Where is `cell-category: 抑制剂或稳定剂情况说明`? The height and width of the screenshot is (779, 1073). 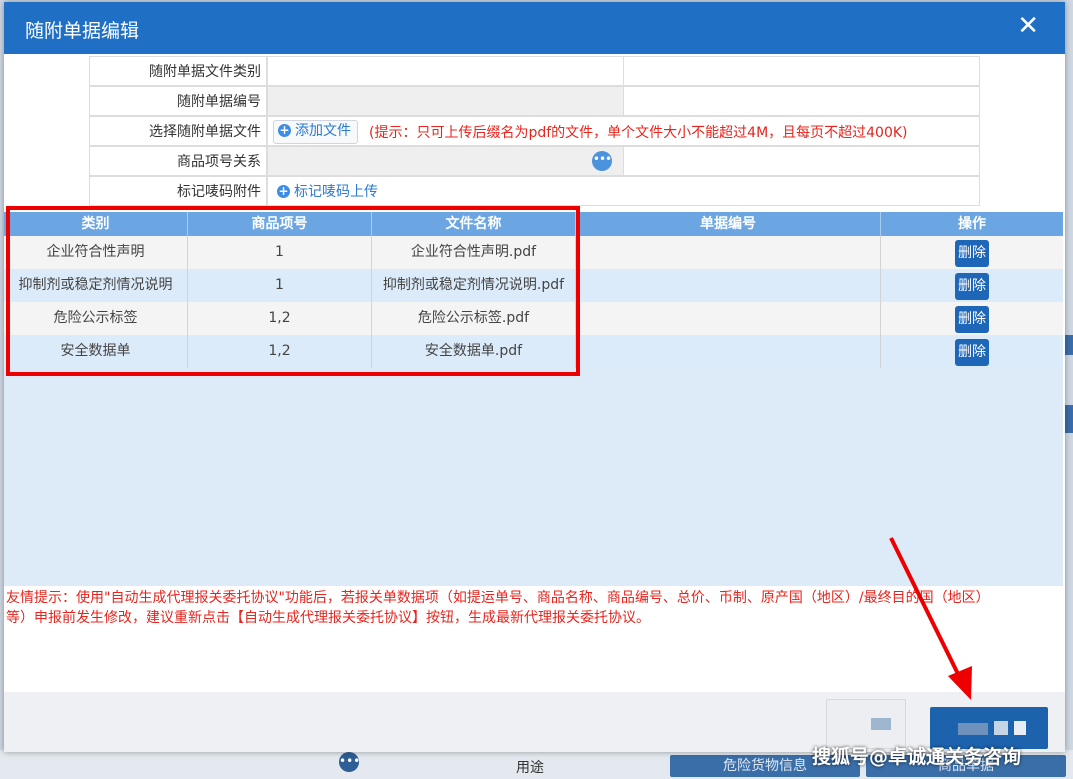
cell-category: 抑制剂或稳定剂情况说明 is located at coordinates (96, 285).